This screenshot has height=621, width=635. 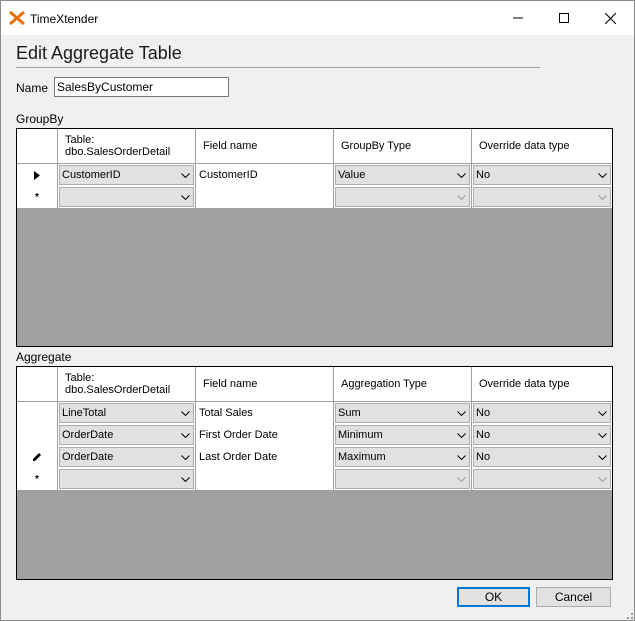 What do you see at coordinates (265, 384) in the screenshot?
I see `aggregate-col-fieldname: Field name` at bounding box center [265, 384].